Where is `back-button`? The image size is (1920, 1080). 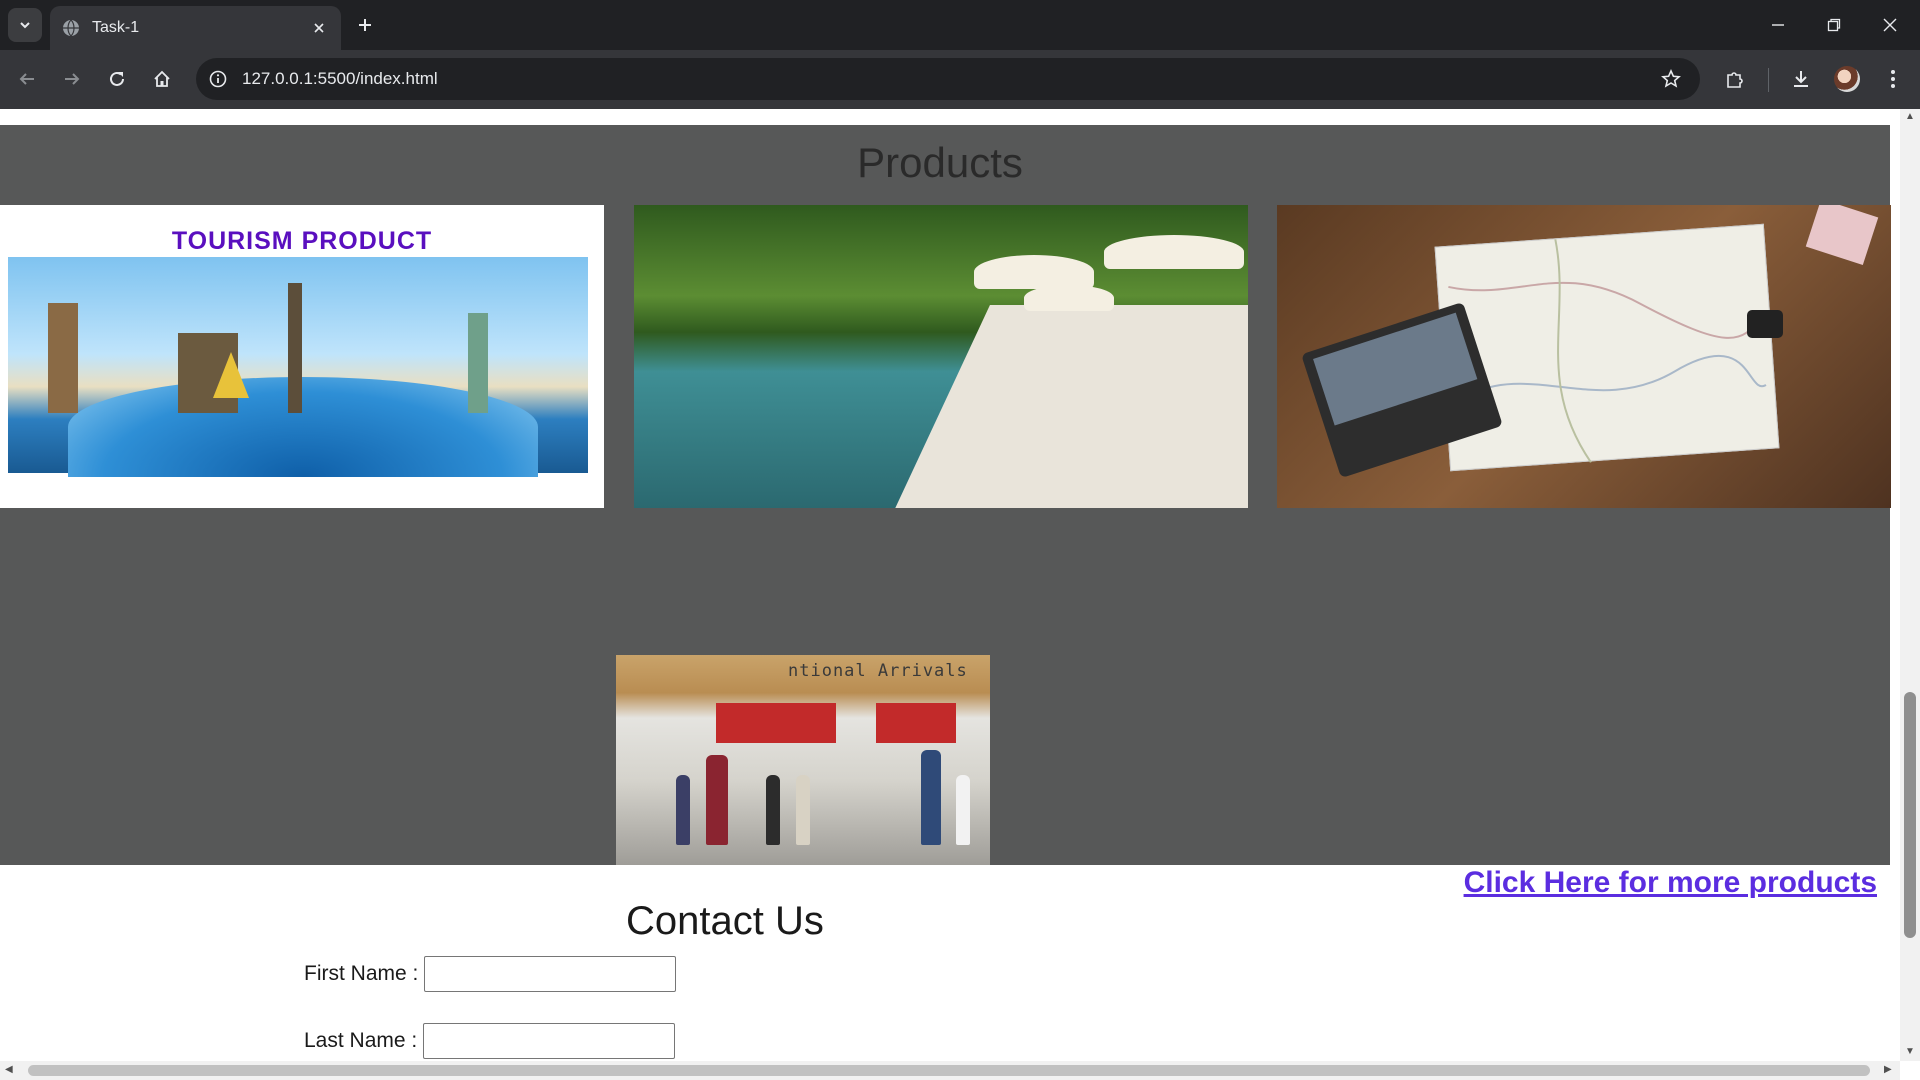 back-button is located at coordinates (27, 79).